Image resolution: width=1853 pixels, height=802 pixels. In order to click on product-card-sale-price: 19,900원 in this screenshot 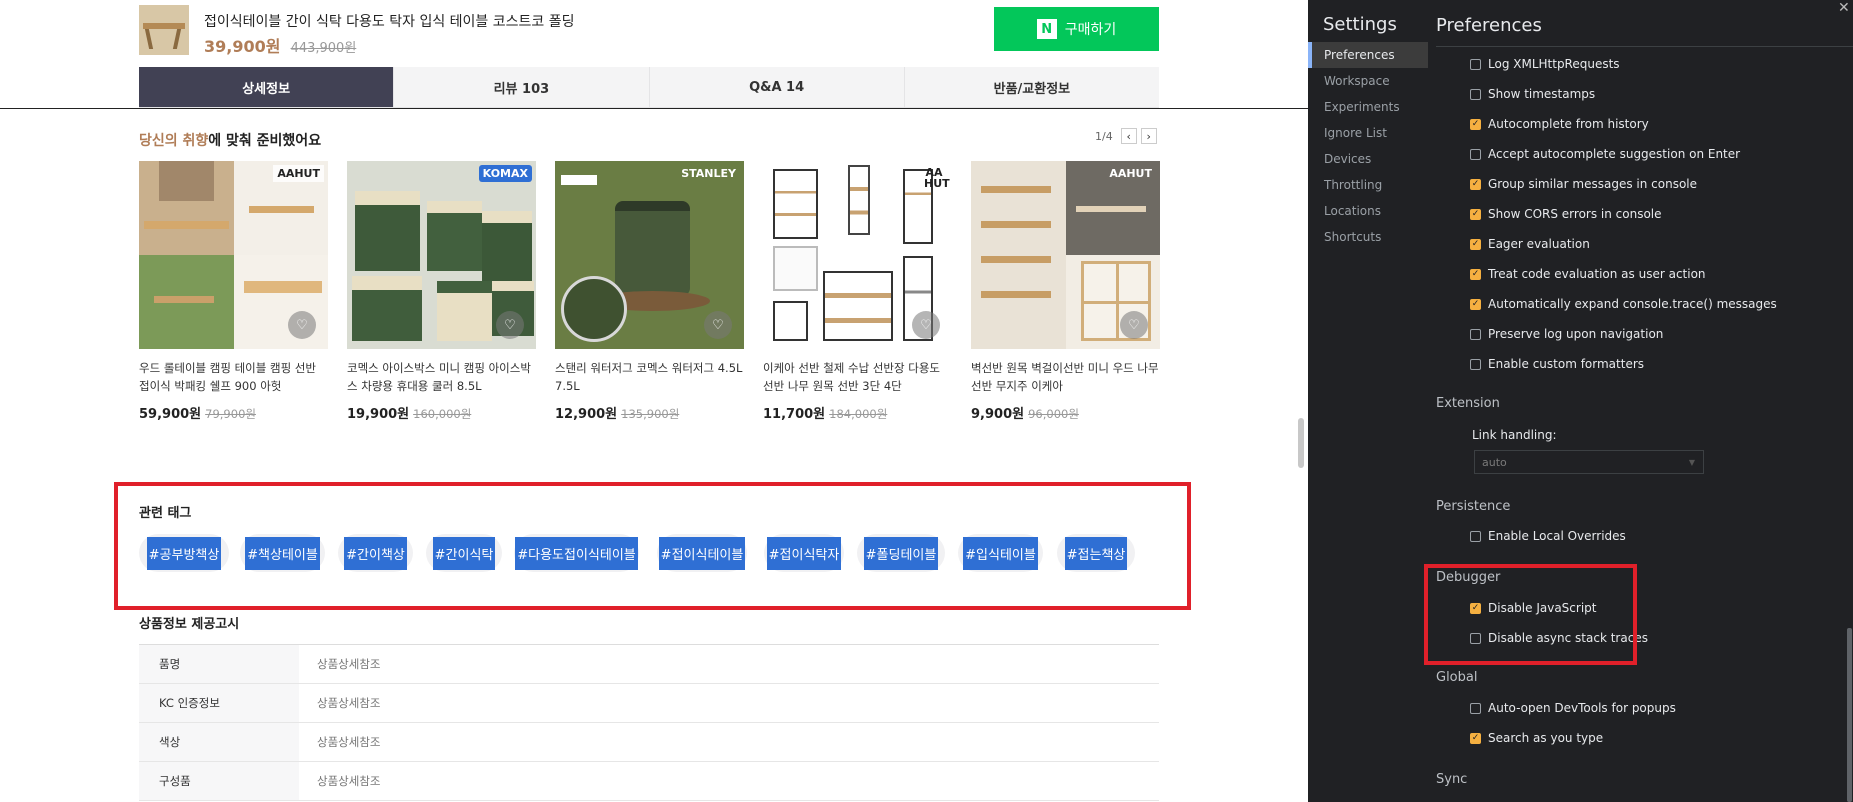, I will do `click(378, 414)`.